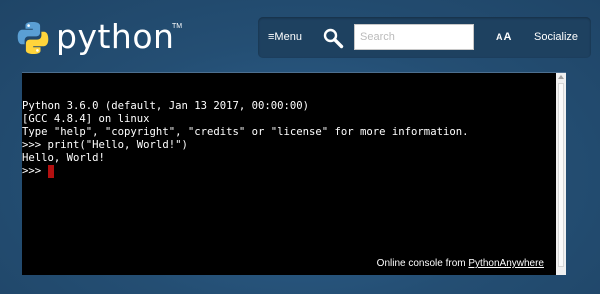  I want to click on menu-button: ≡Menu, so click(285, 37).